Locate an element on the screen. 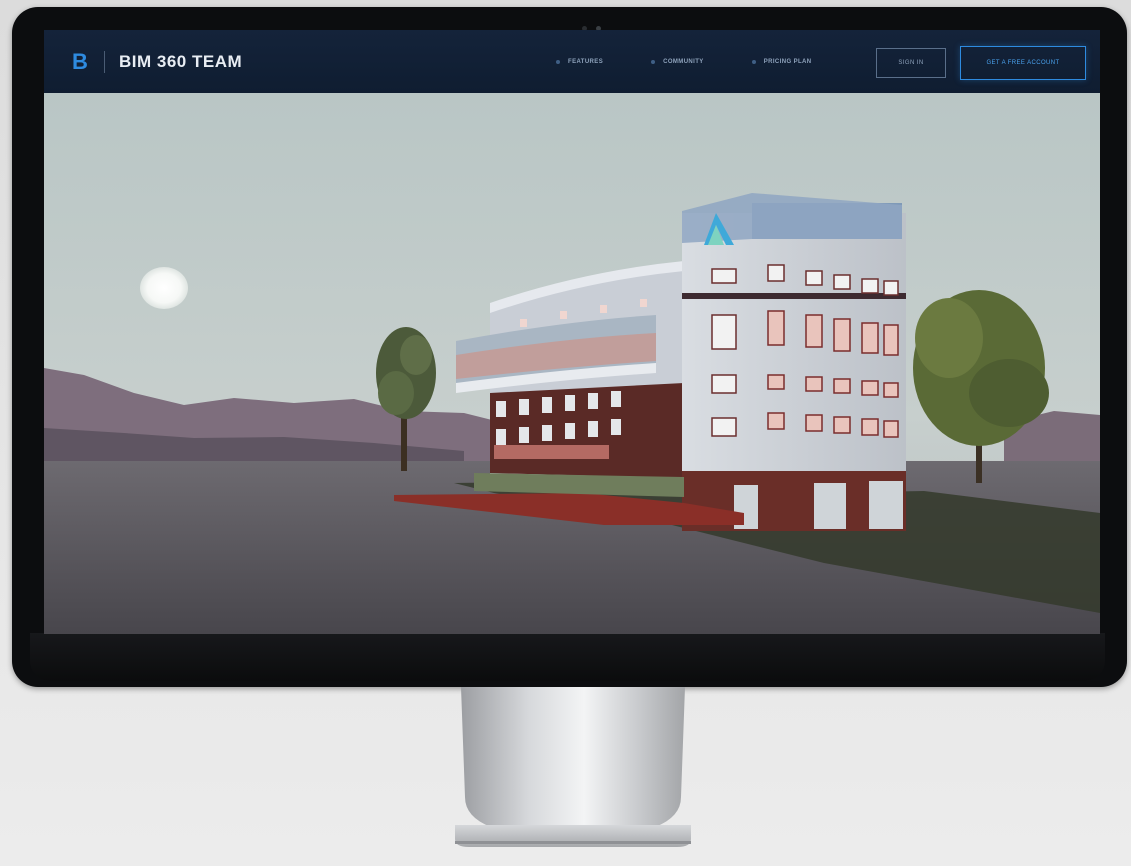 The image size is (1131, 866). features-dot-icon is located at coordinates (558, 61).